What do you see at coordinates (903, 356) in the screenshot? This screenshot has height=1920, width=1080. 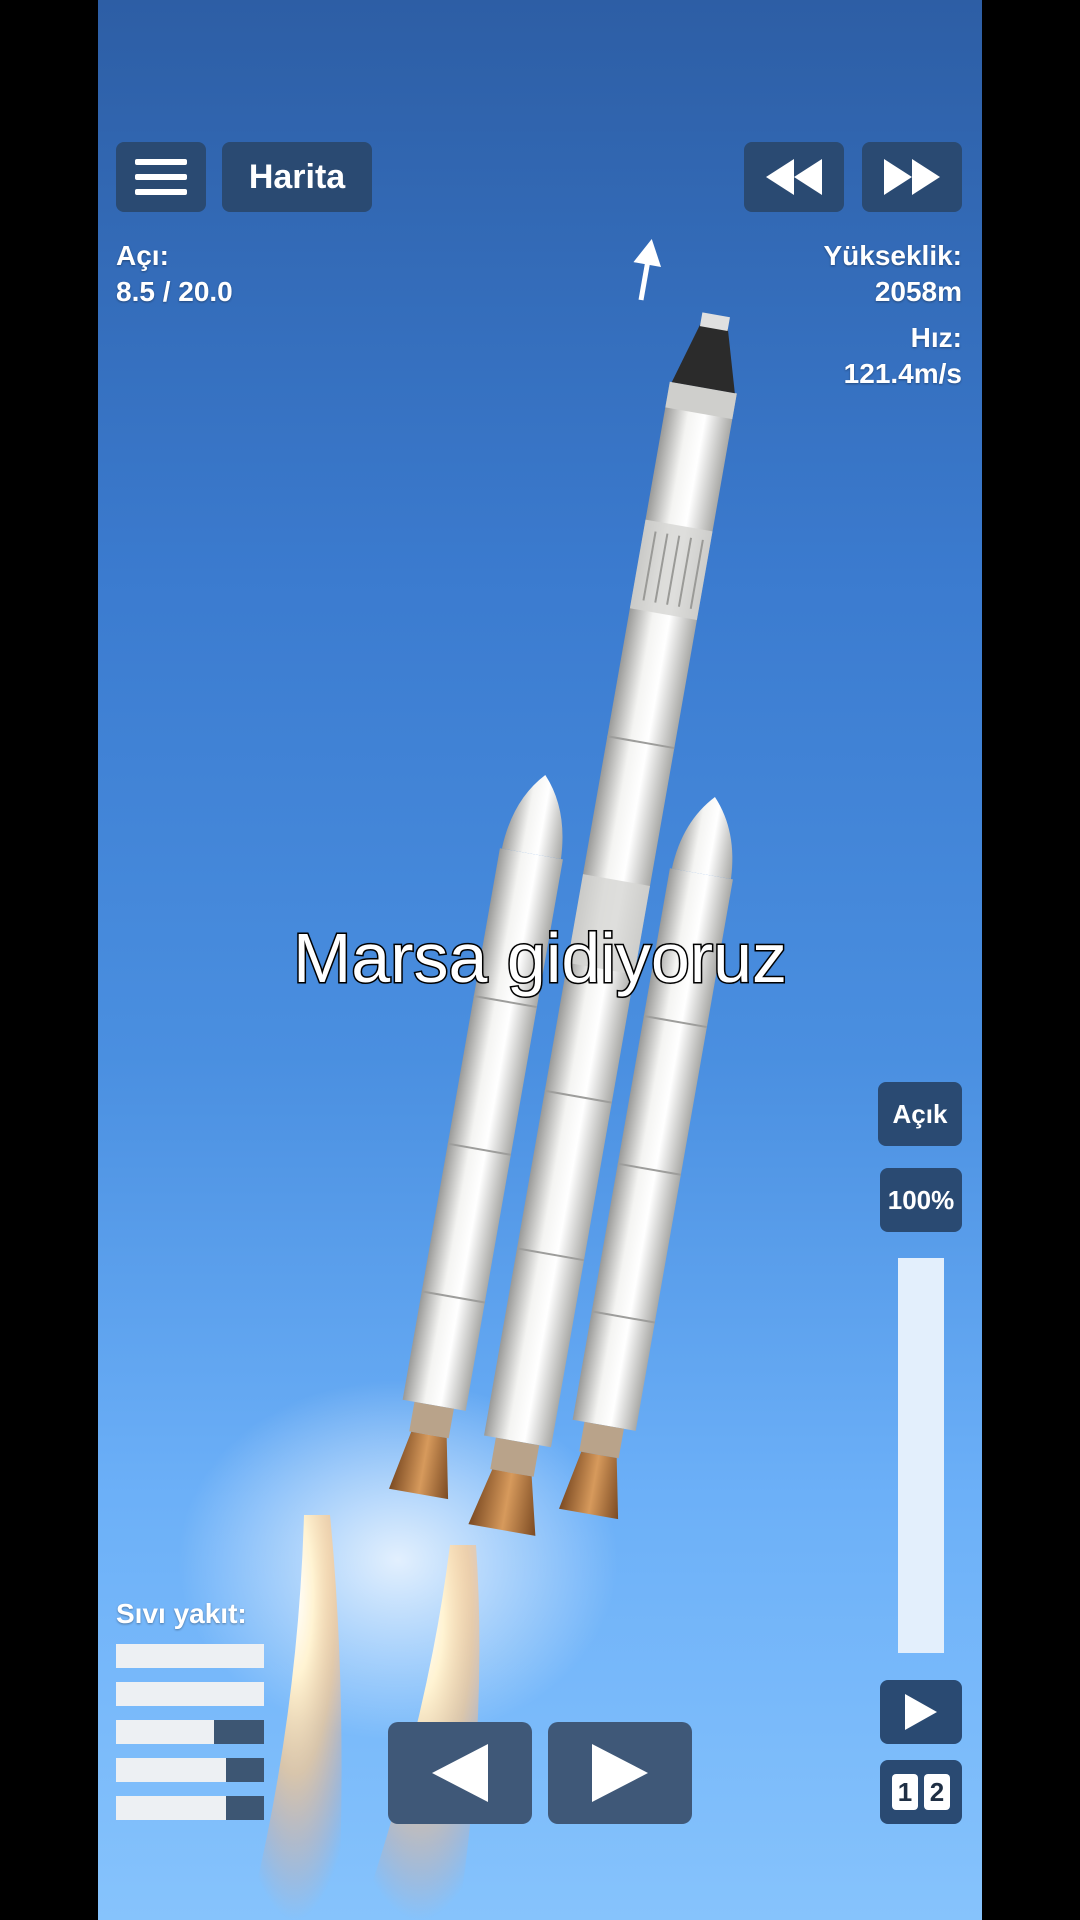 I see `speed-readout: Hız: 121.4m/s` at bounding box center [903, 356].